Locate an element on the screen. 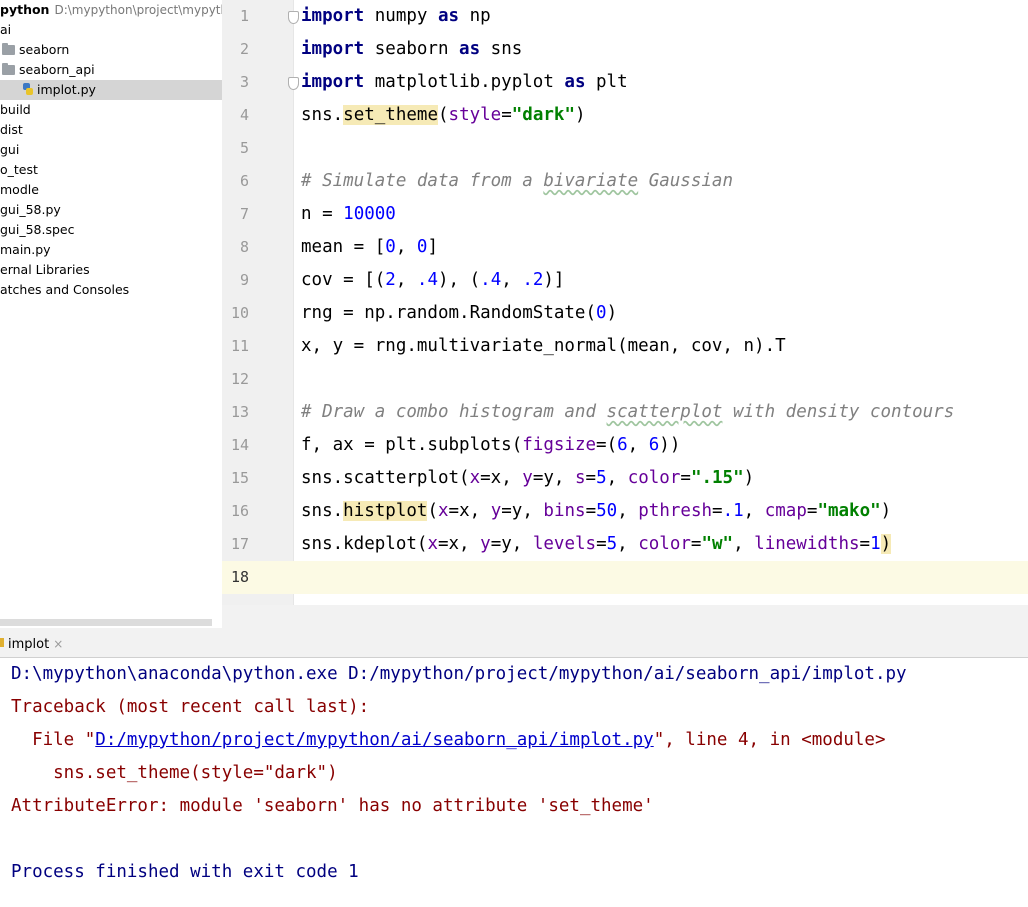 The width and height of the screenshot is (1028, 907). code-token: =x, is located at coordinates (459, 544).